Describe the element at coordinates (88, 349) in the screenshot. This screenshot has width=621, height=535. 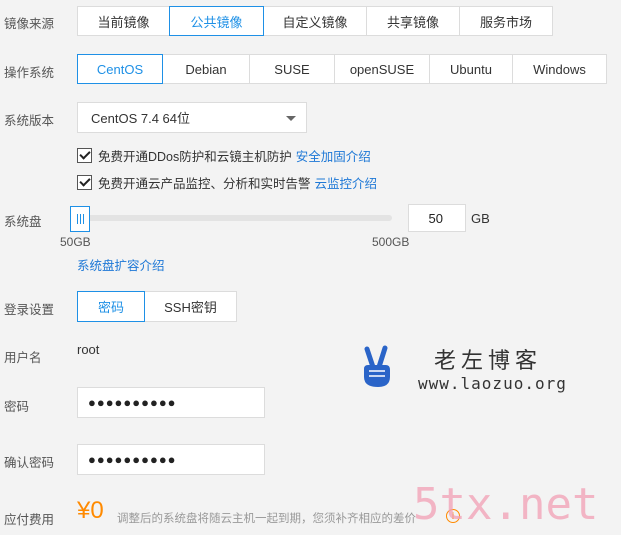
I see `username-value: root` at that location.